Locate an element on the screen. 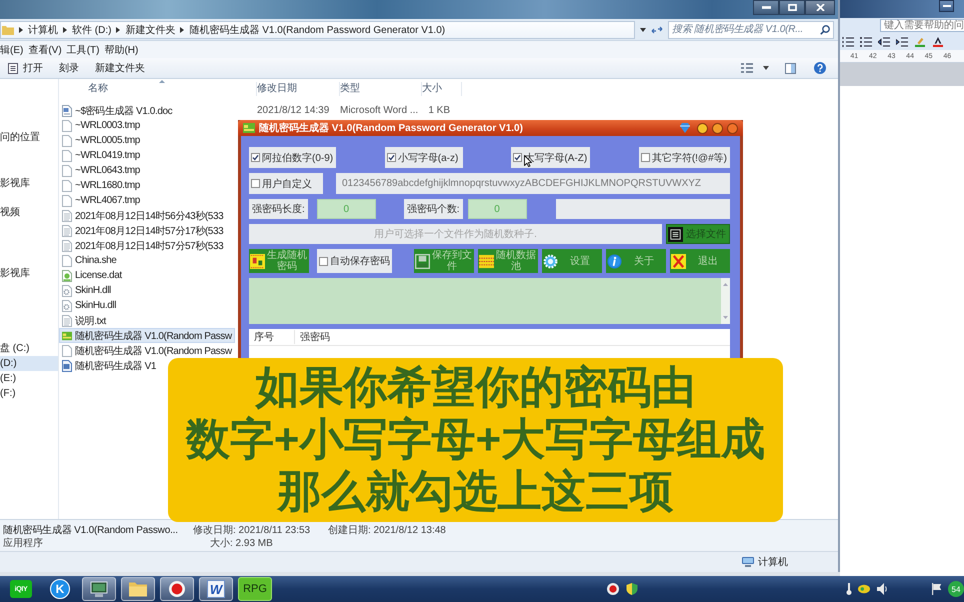 This screenshot has width=964, height=602. nav-item: 盘 (C:) is located at coordinates (29, 348).